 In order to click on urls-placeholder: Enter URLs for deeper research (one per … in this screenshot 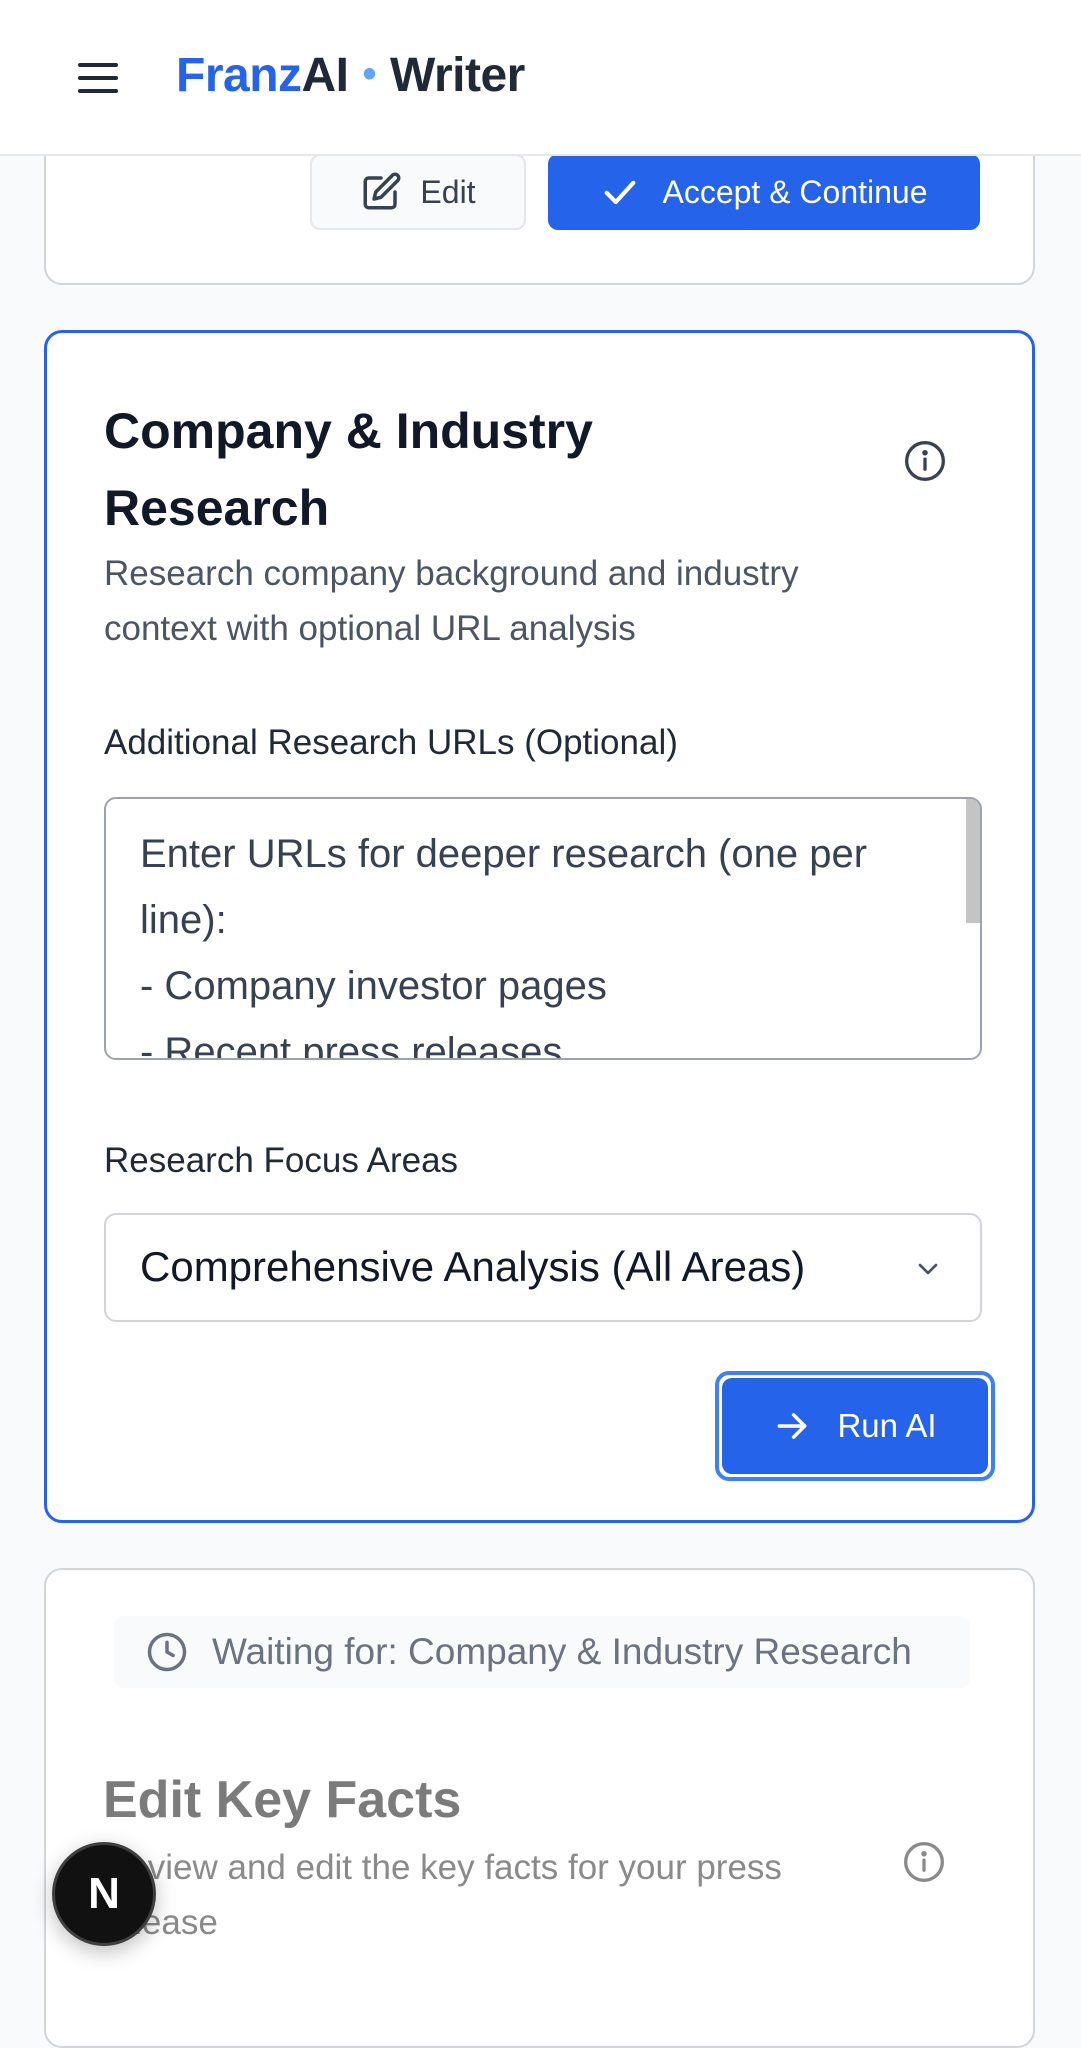, I will do `click(504, 946)`.